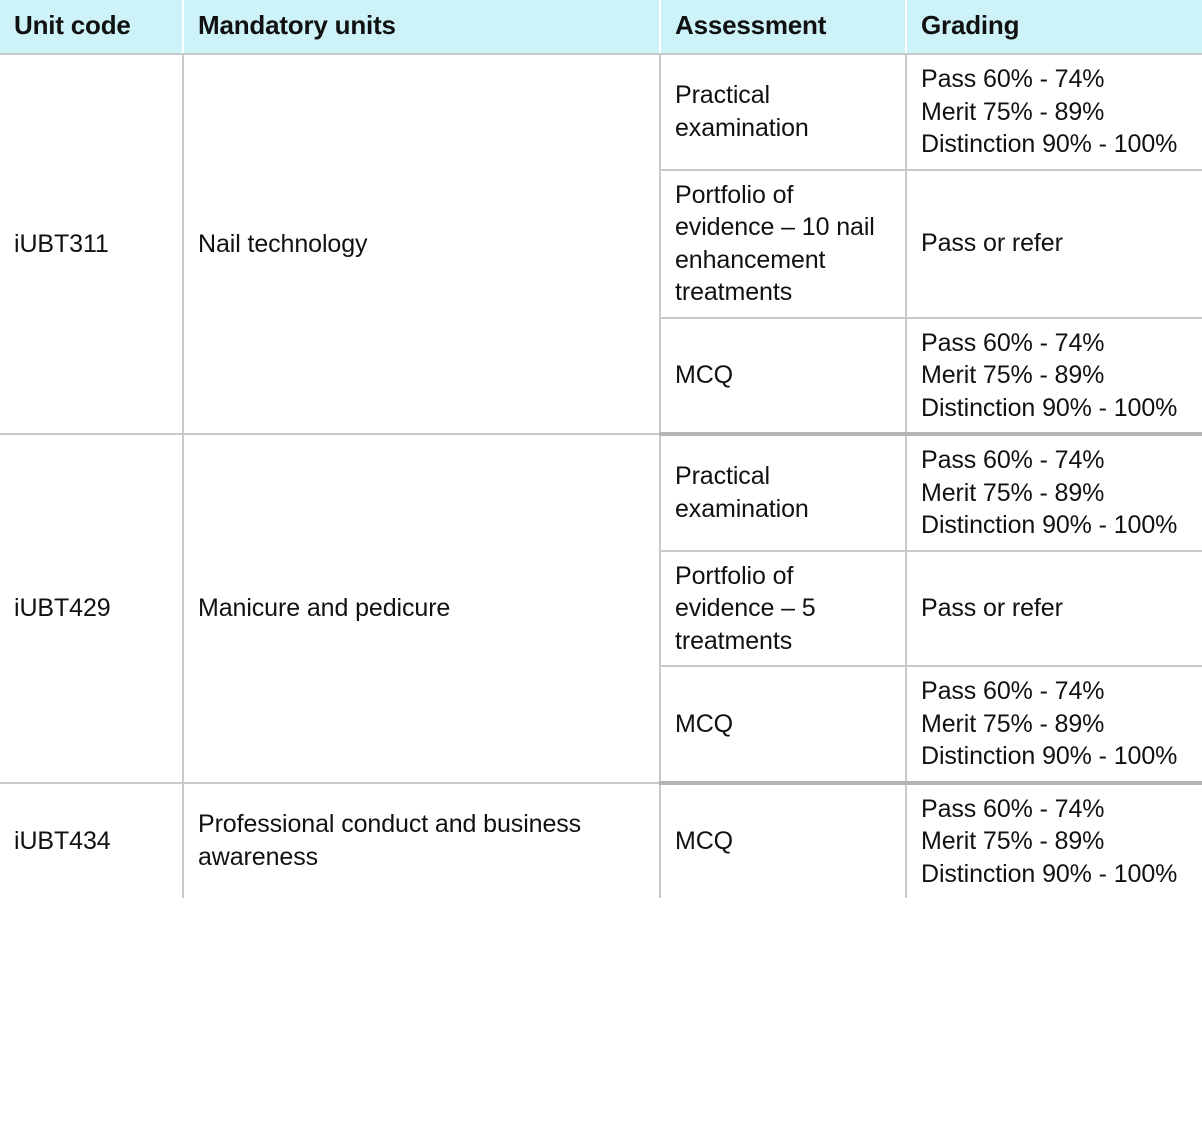  Describe the element at coordinates (92, 244) in the screenshot. I see `unit-code-cell: iUBT311` at that location.